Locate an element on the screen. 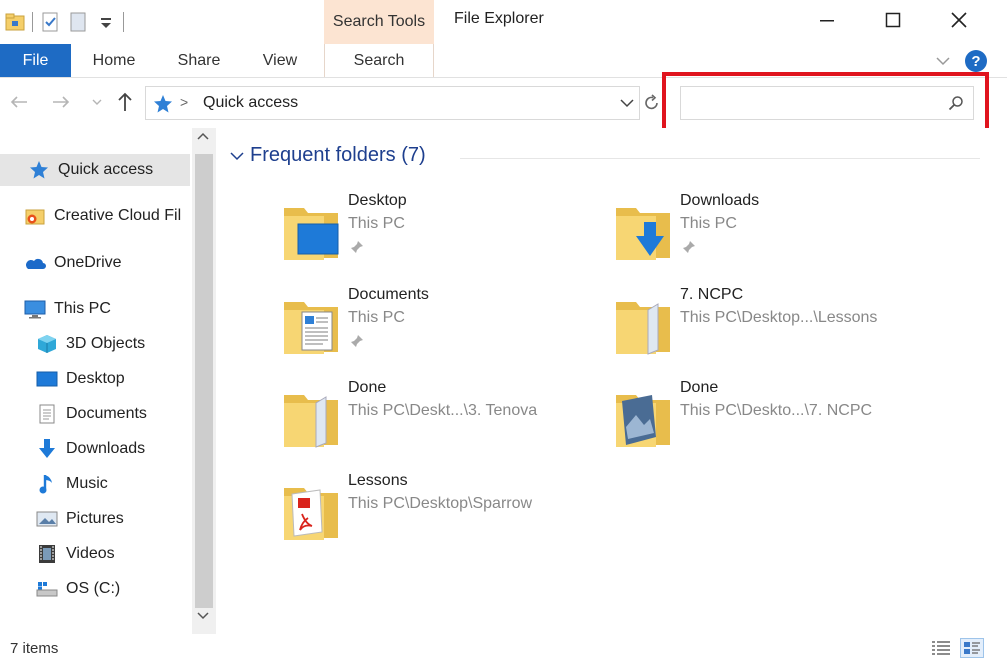  photo-folder-icon is located at coordinates (643, 421).